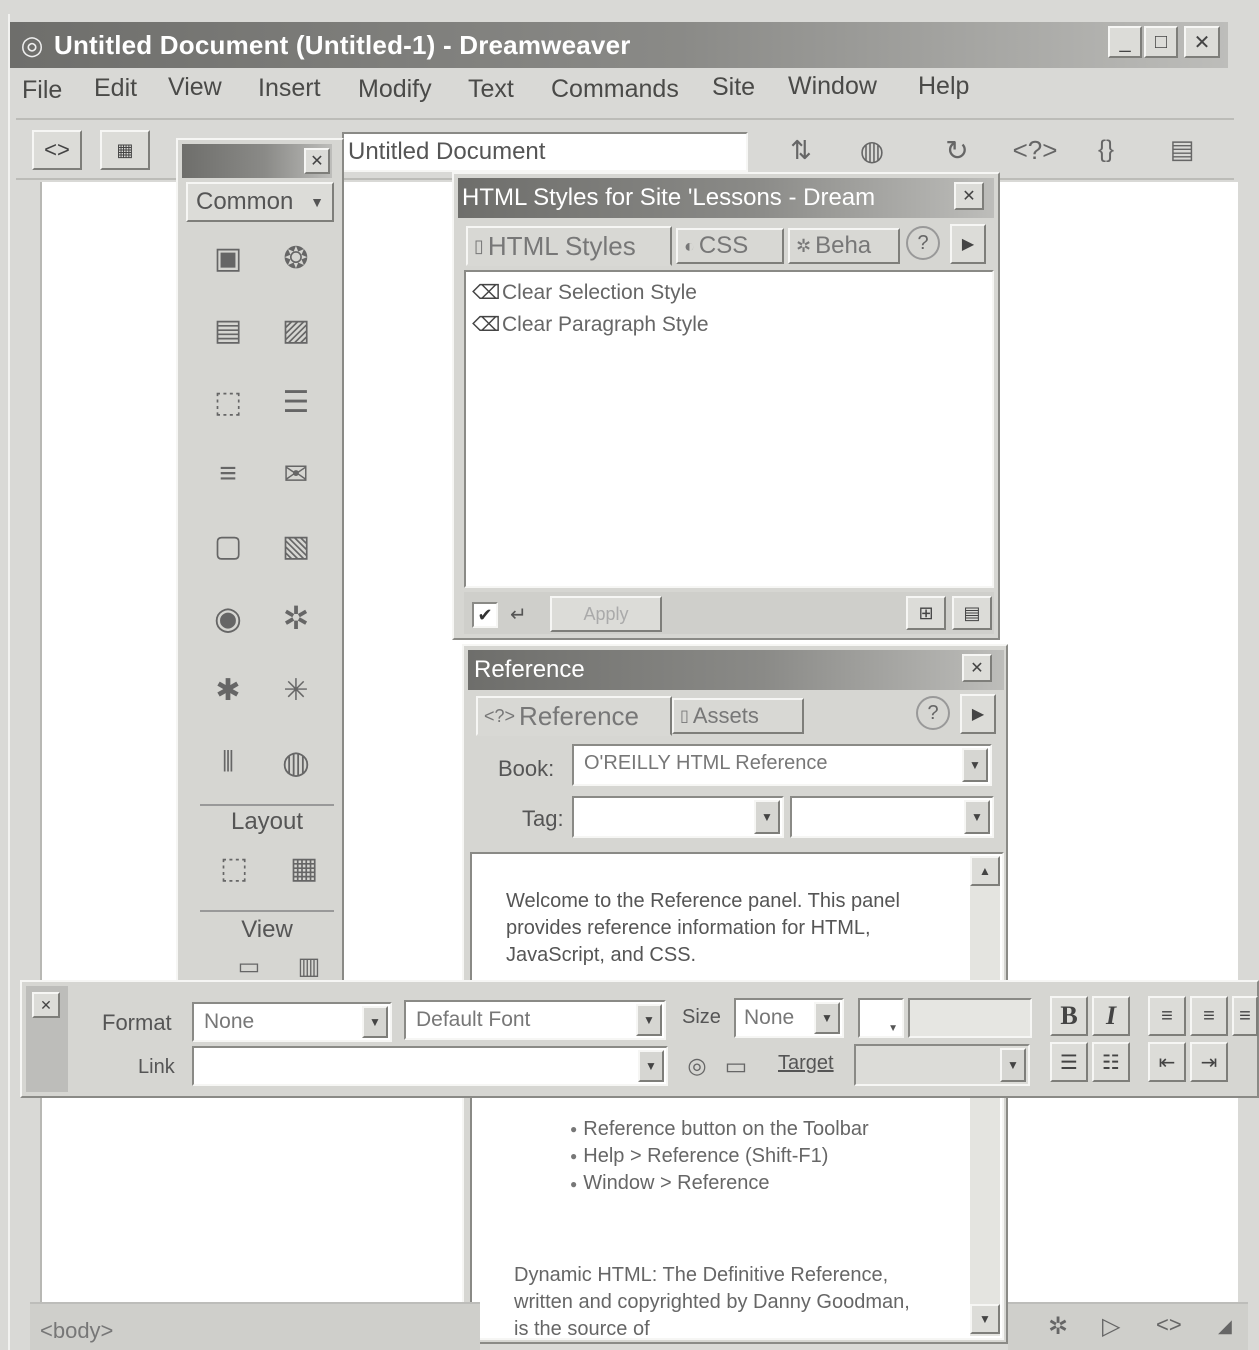  I want to click on tag-dropdown-arrow: ▼, so click(767, 817).